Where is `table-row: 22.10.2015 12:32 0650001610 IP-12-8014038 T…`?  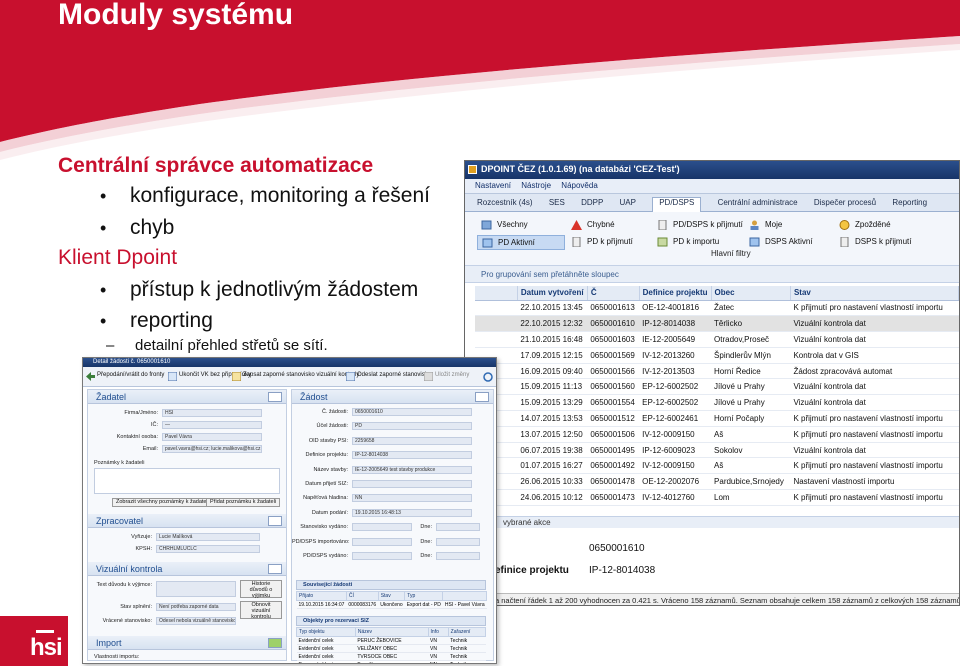
table-row: 22.10.2015 12:32 0650001610 IP-12-8014038 T… is located at coordinates (717, 324).